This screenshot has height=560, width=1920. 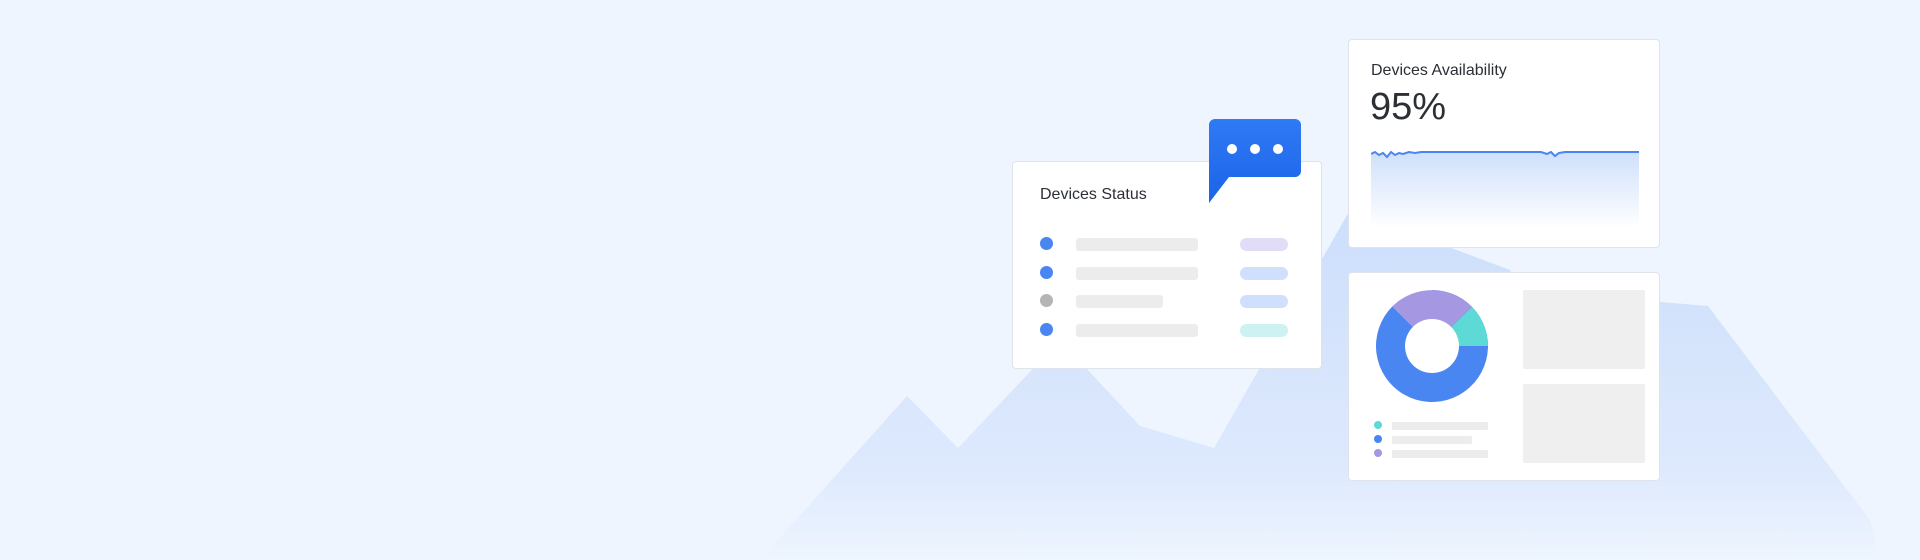 I want to click on placeholder-panel-top, so click(x=1584, y=329).